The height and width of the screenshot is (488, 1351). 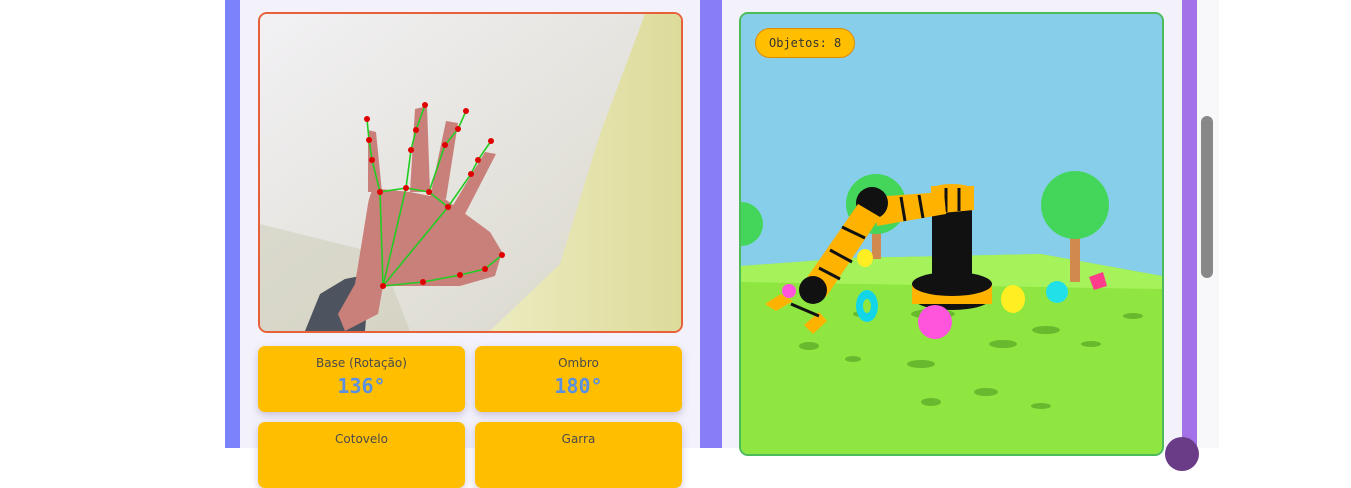 What do you see at coordinates (1182, 454) in the screenshot?
I see `floating-action-button` at bounding box center [1182, 454].